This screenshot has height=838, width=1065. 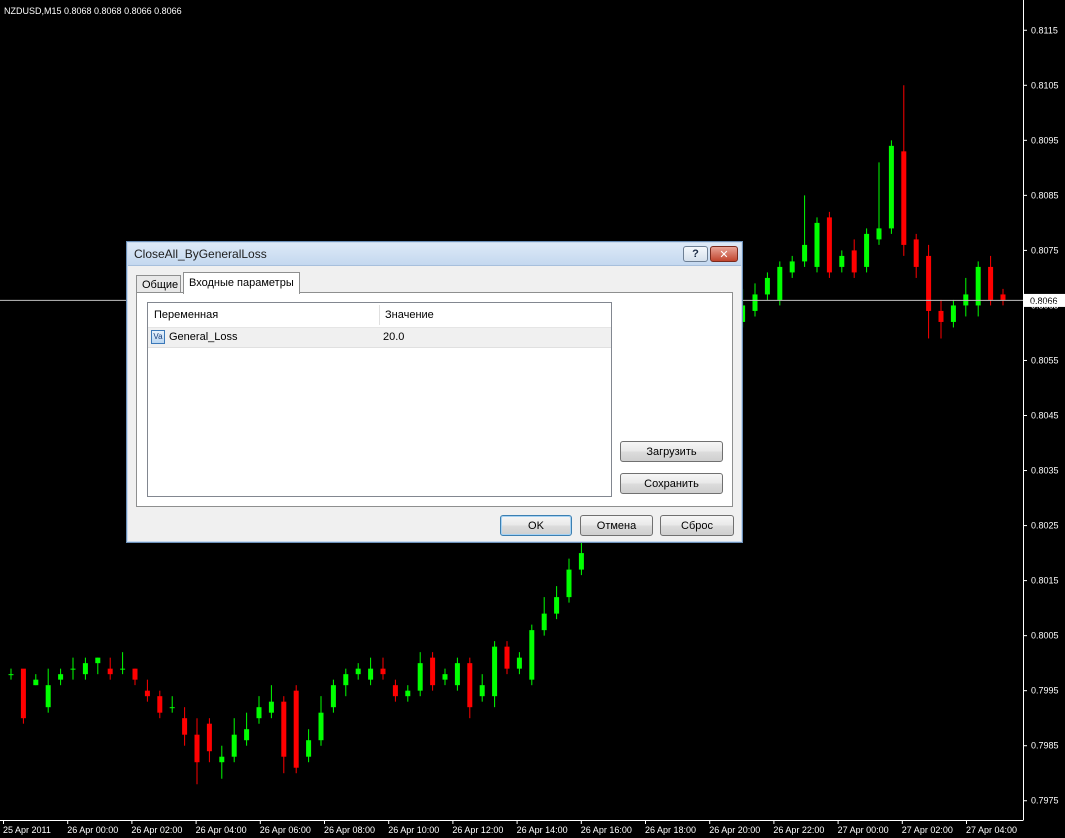 What do you see at coordinates (734, 830) in the screenshot?
I see `time-tick-label: 26 Apr 20:00` at bounding box center [734, 830].